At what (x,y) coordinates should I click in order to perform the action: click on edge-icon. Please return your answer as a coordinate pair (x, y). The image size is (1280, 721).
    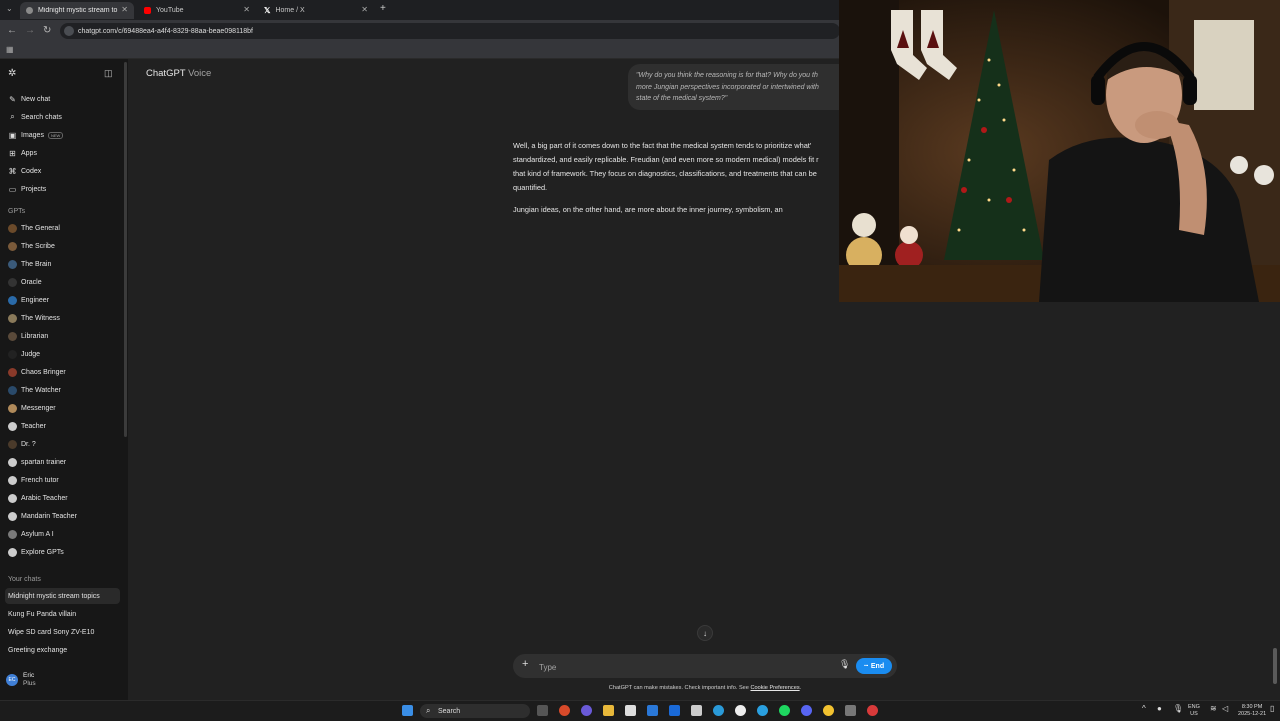
    Looking at the image, I should click on (718, 710).